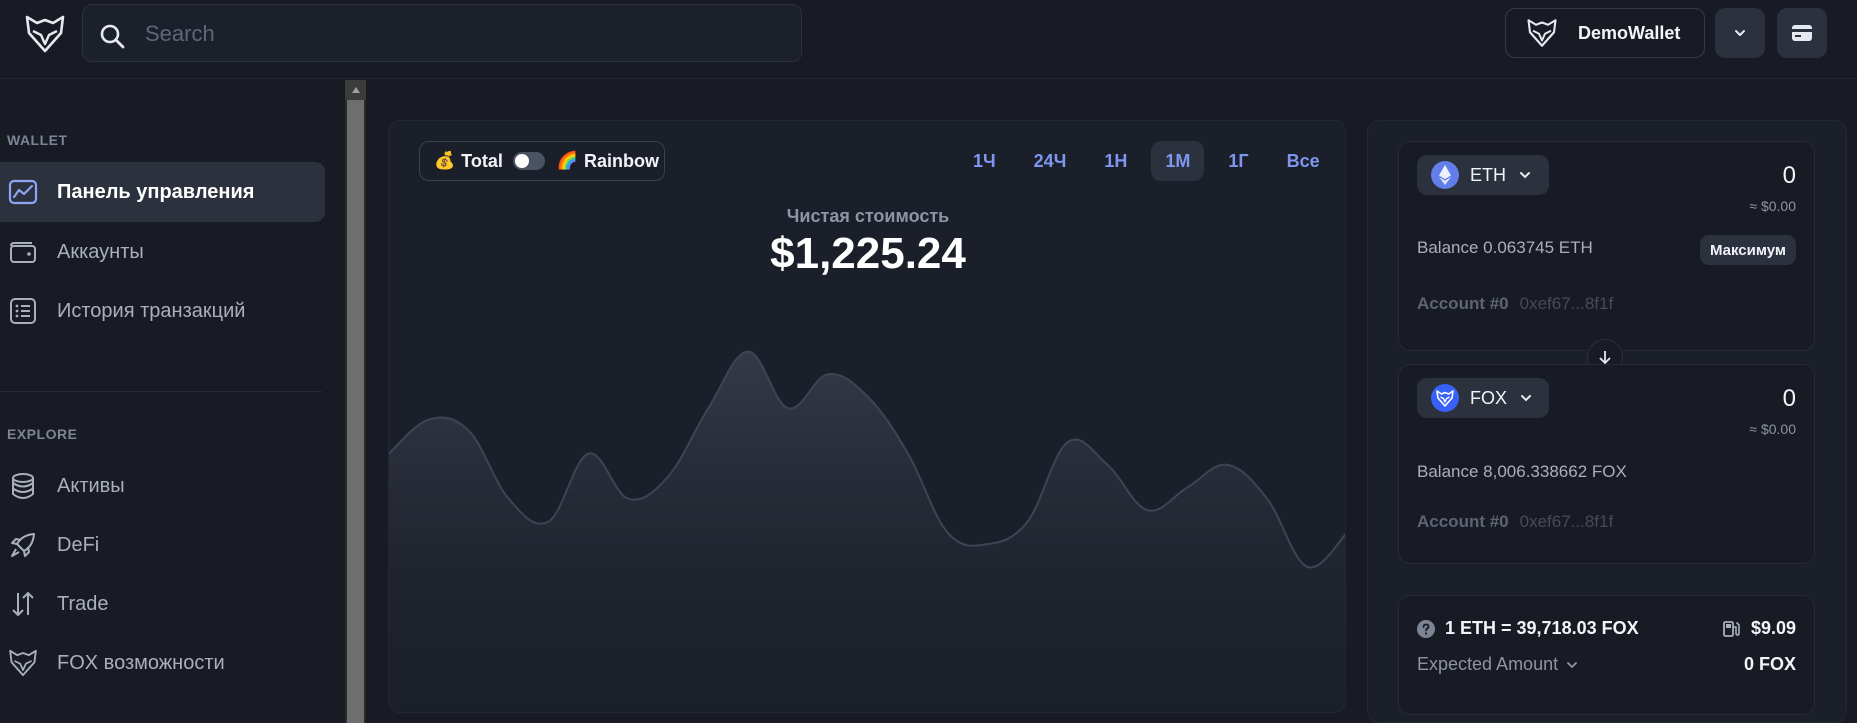 The height and width of the screenshot is (723, 1857). Describe the element at coordinates (78, 544) in the screenshot. I see `sidebar-item-label: DeFi` at that location.